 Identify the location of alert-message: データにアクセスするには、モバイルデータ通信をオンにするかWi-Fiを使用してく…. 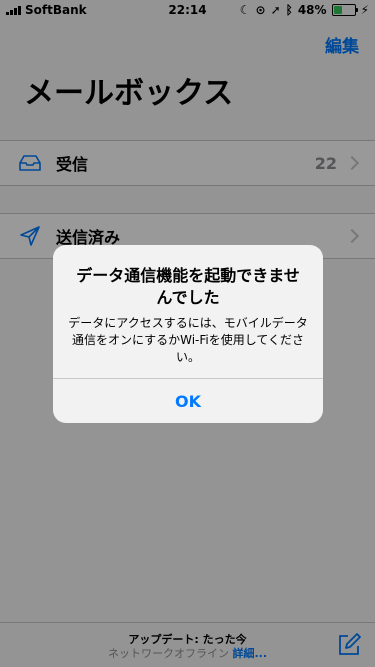
(188, 340).